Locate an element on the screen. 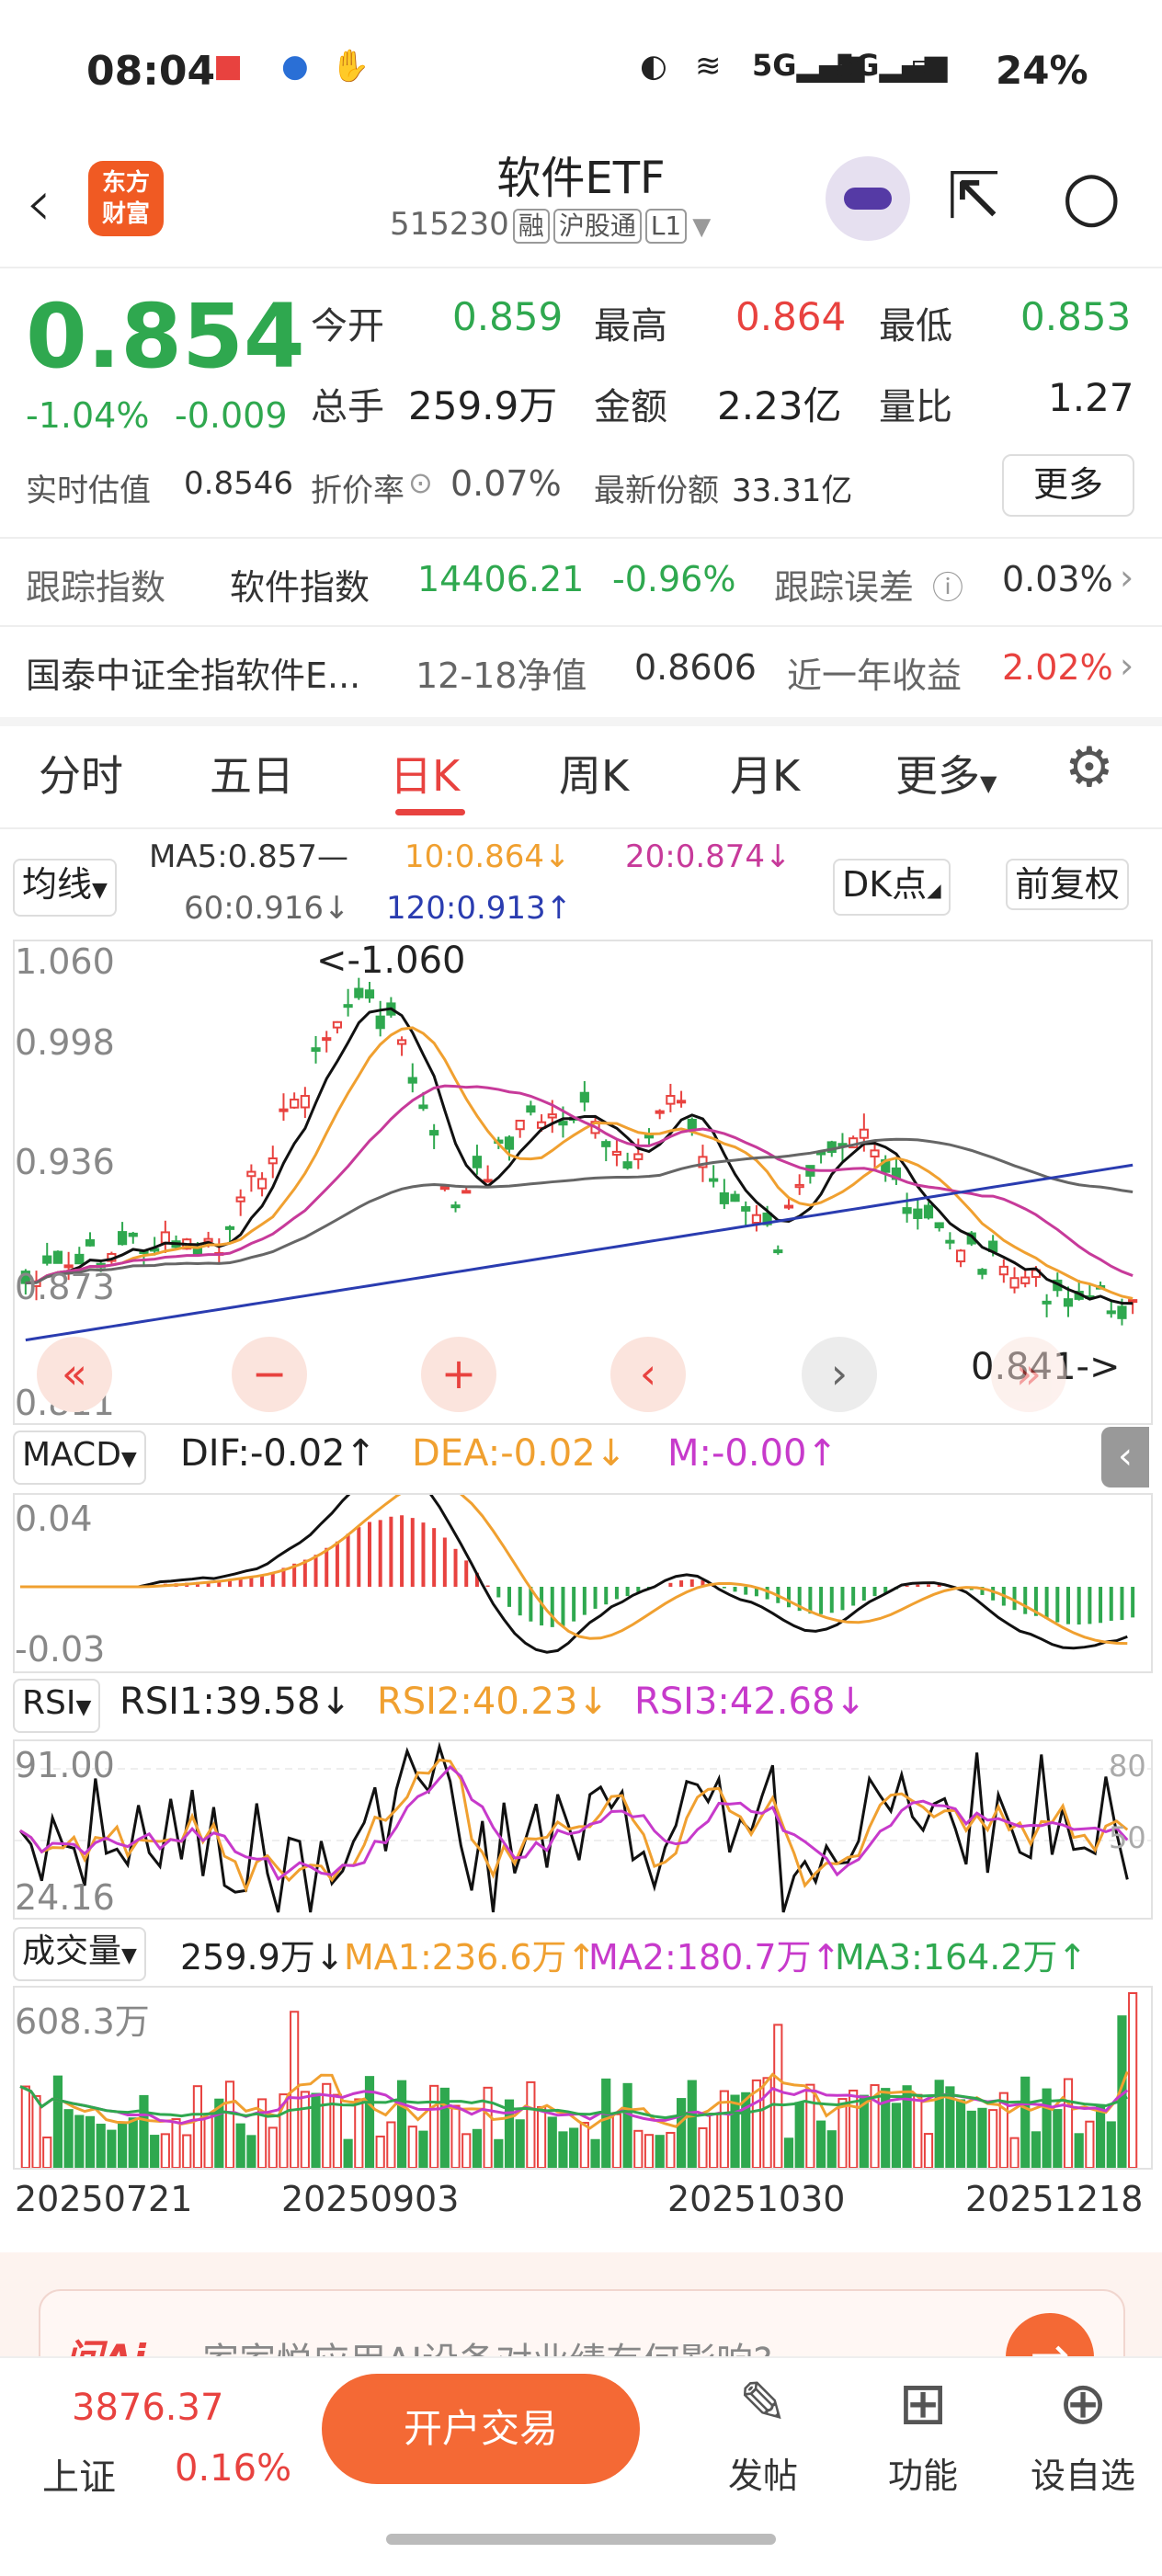 The height and width of the screenshot is (2576, 1162). info-icon: ⊙ is located at coordinates (421, 482).